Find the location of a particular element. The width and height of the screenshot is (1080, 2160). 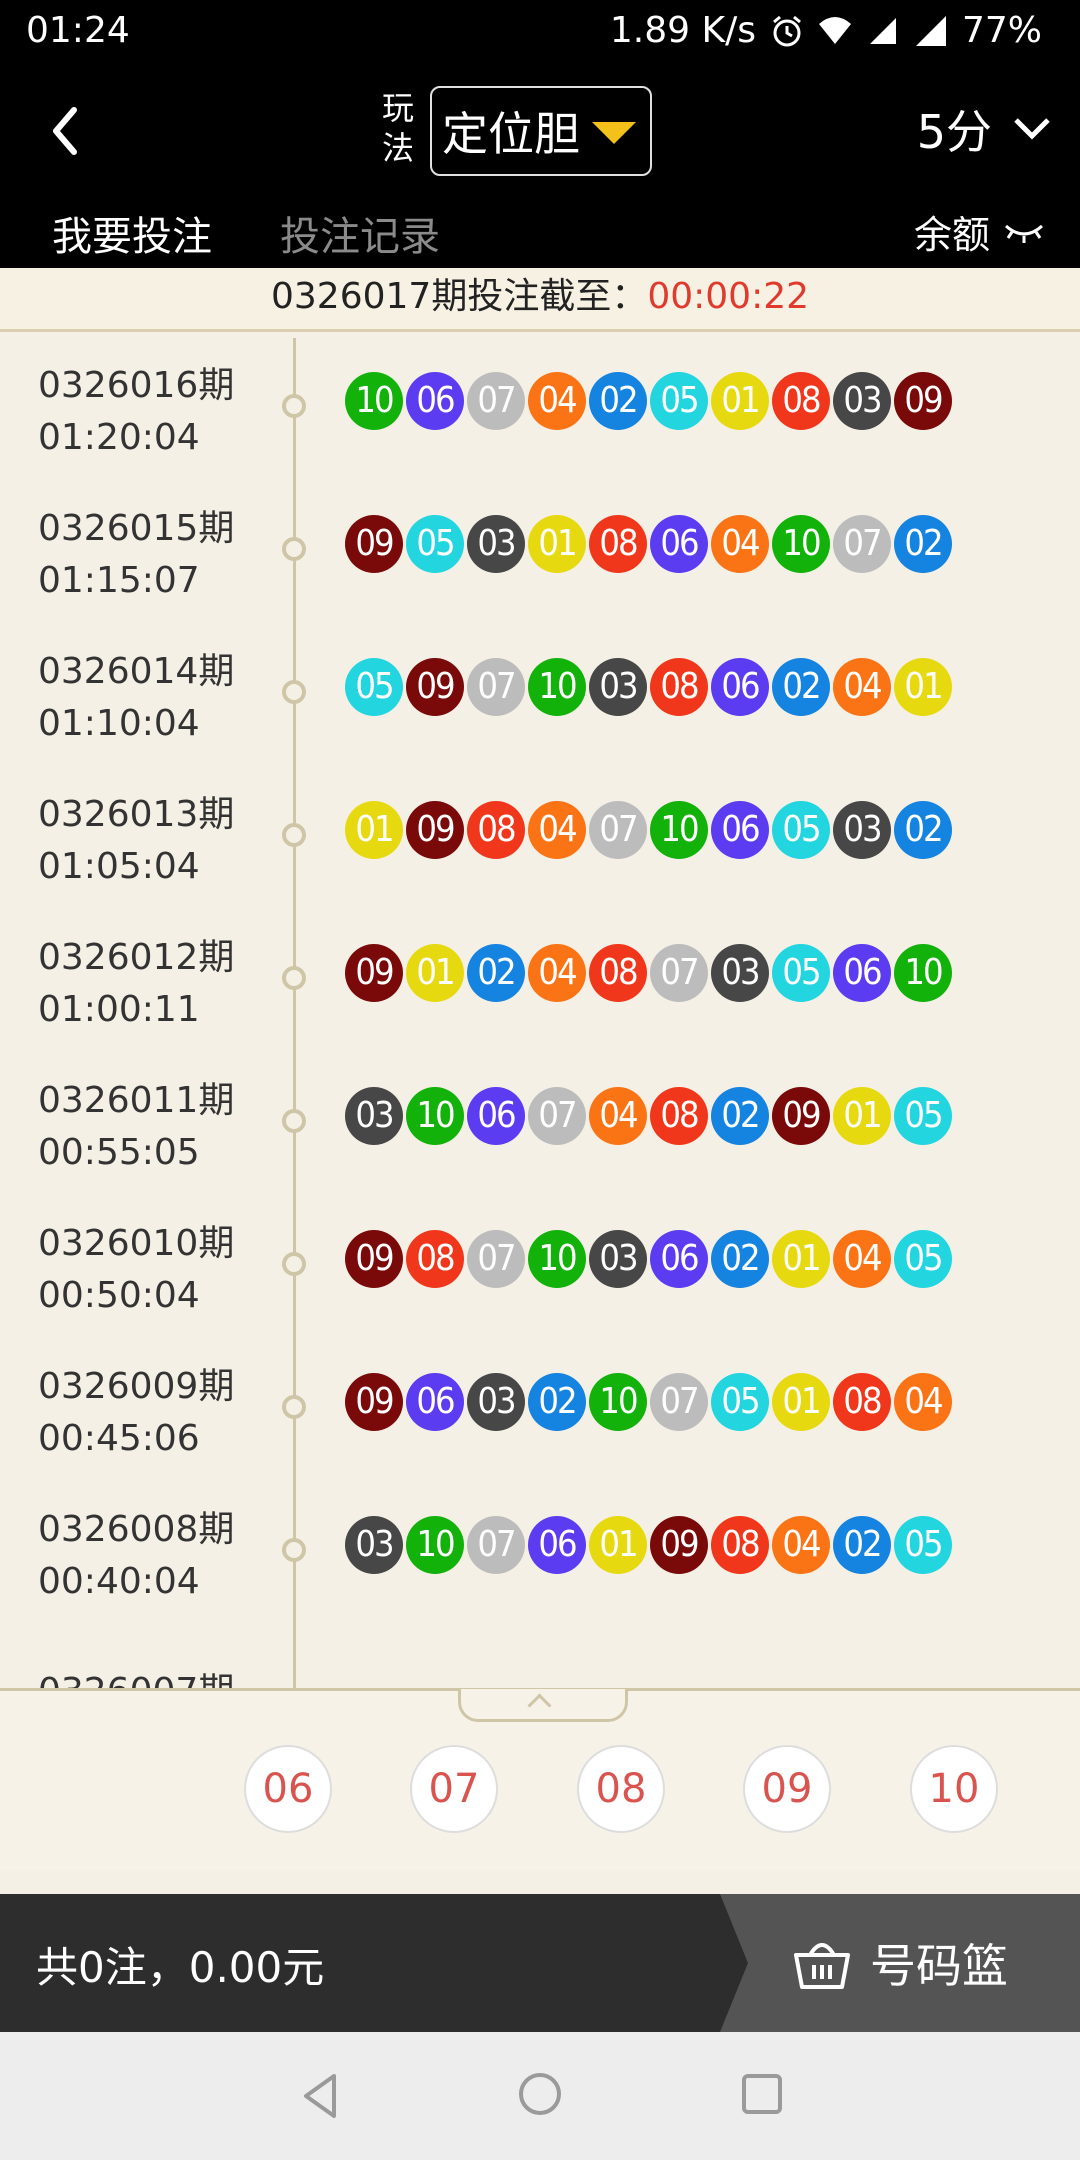

countdown-time: 00:00:22 is located at coordinates (728, 296).